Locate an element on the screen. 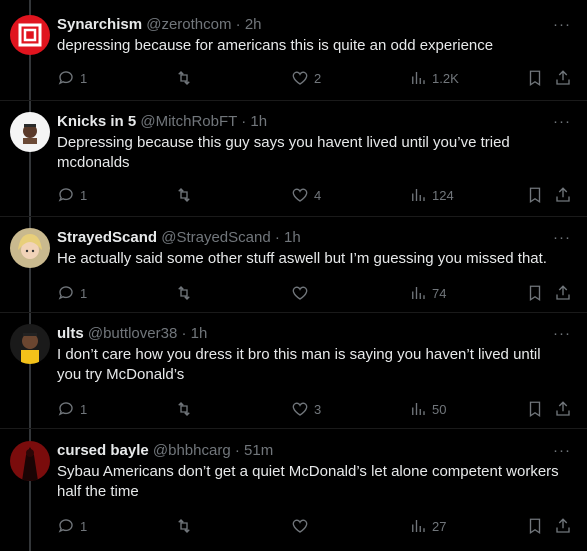 The height and width of the screenshot is (551, 587). timestamp: 2h is located at coordinates (253, 24).